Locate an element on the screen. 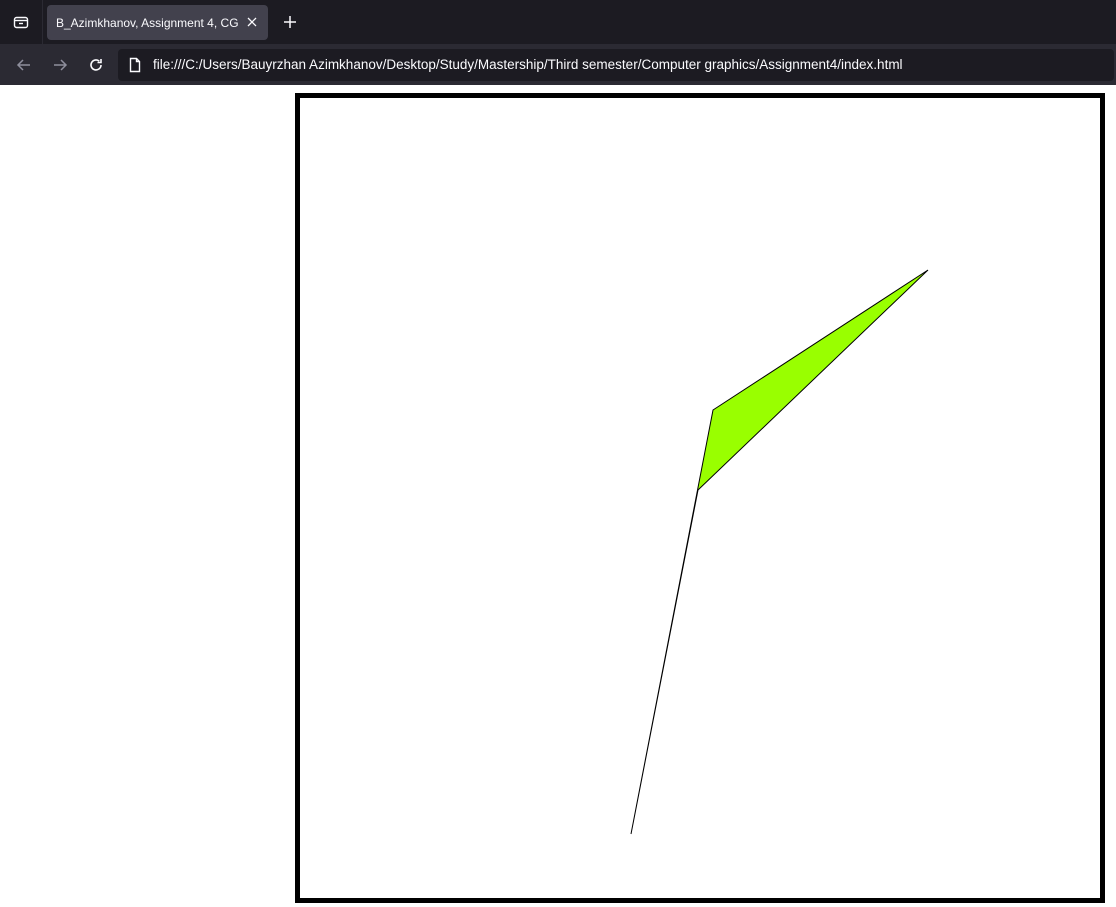 This screenshot has width=1116, height=907. close-tab-button is located at coordinates (252, 22).